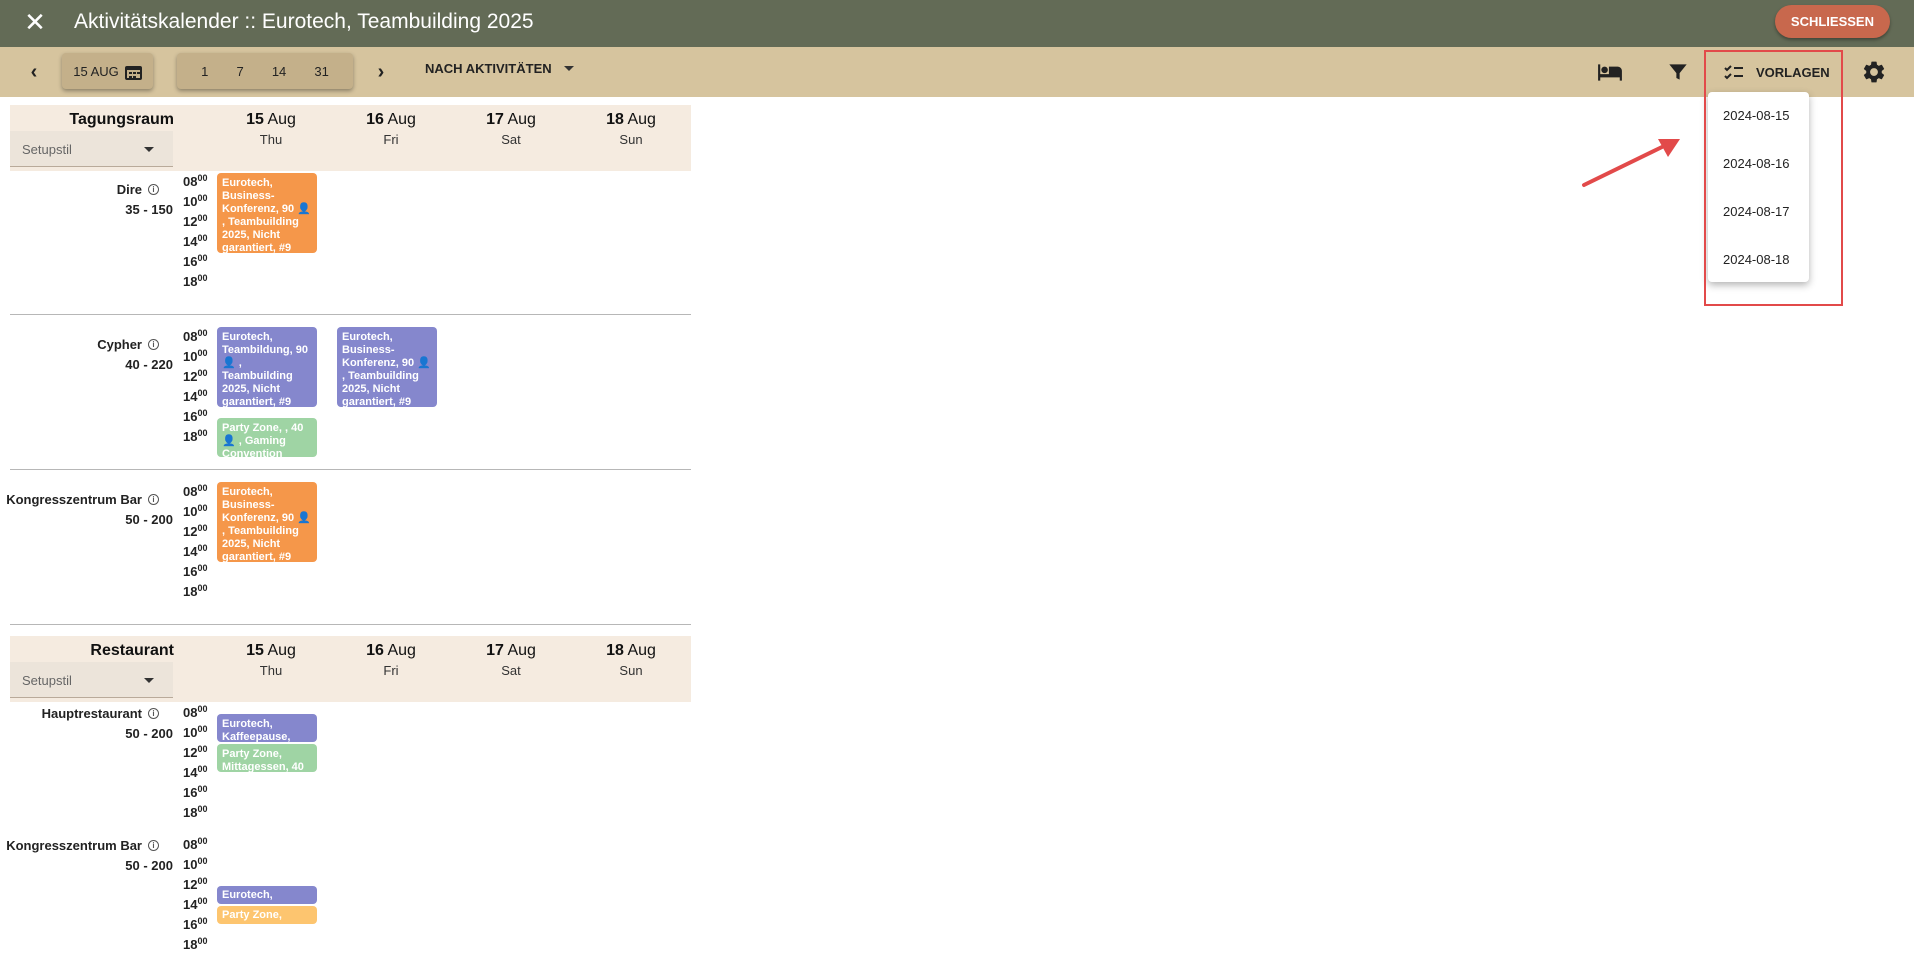  Describe the element at coordinates (381, 72) in the screenshot. I see `chevron-right-icon: ›` at that location.